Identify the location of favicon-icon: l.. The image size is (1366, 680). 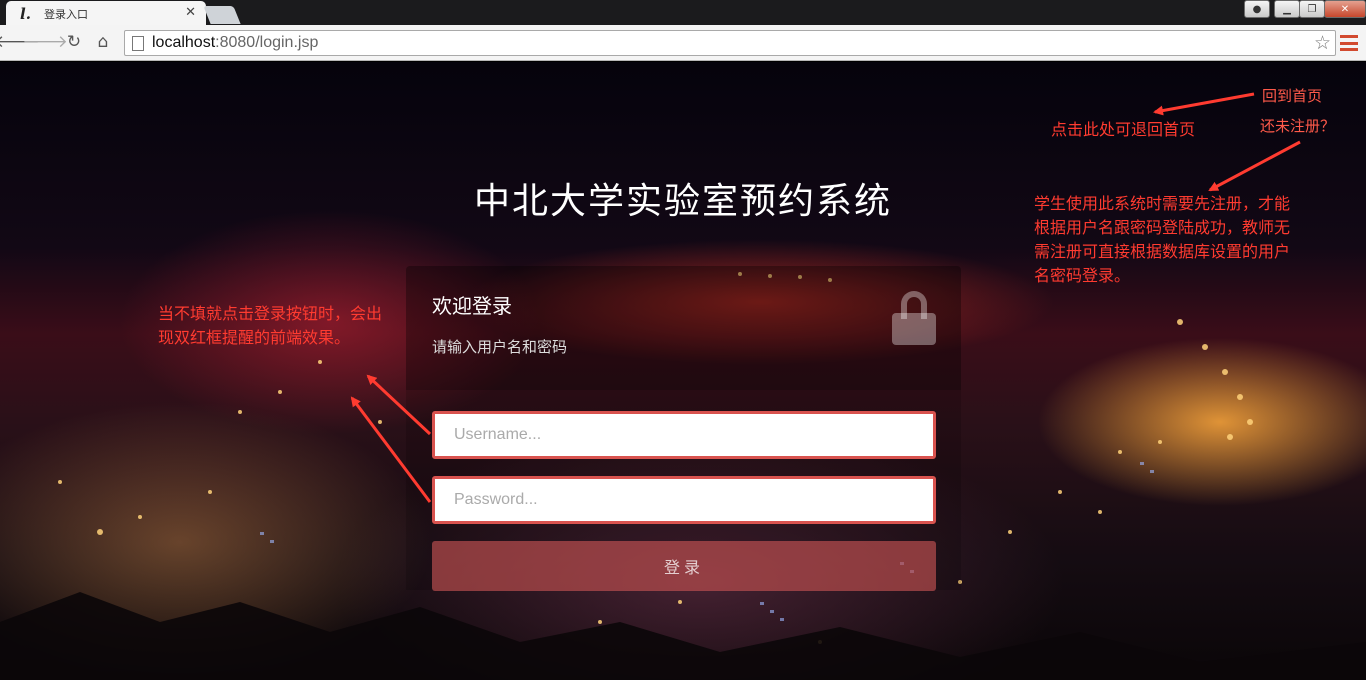
(25, 13).